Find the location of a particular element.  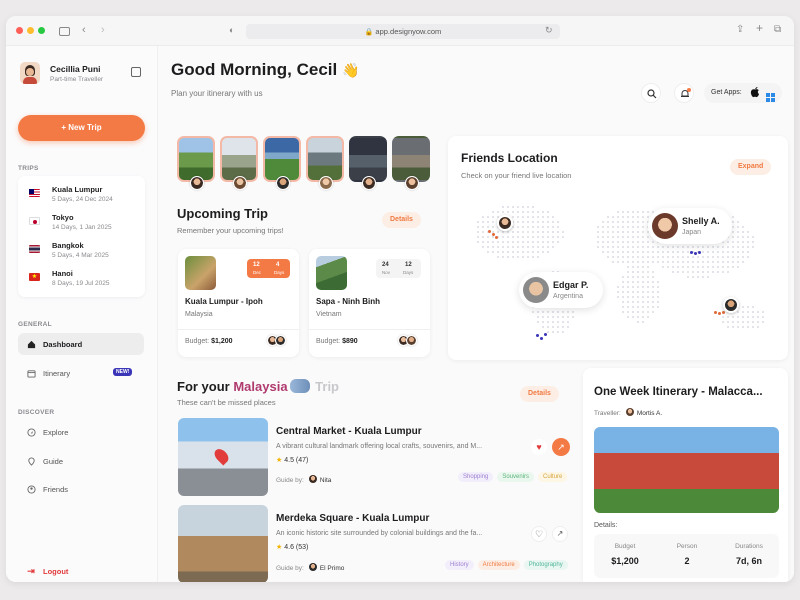

search-button is located at coordinates (651, 93).